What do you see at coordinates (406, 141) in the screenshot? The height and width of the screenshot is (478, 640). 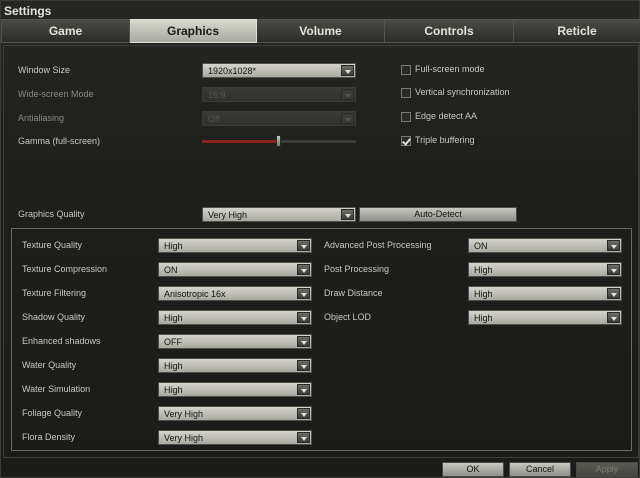 I see `triple-buffering-checkbox` at bounding box center [406, 141].